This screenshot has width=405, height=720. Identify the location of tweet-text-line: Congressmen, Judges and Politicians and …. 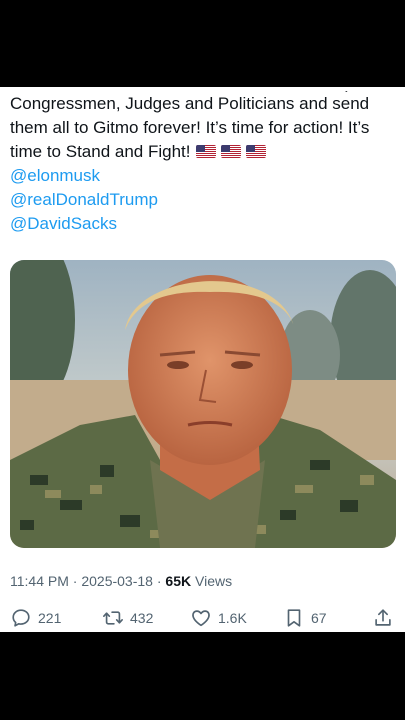
(190, 103).